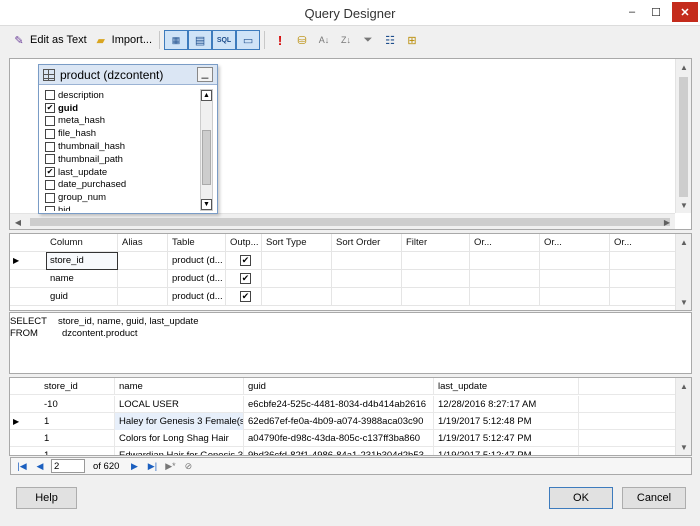 This screenshot has width=700, height=526. What do you see at coordinates (82, 297) in the screenshot?
I see `criteria-column-cell: guid` at bounding box center [82, 297].